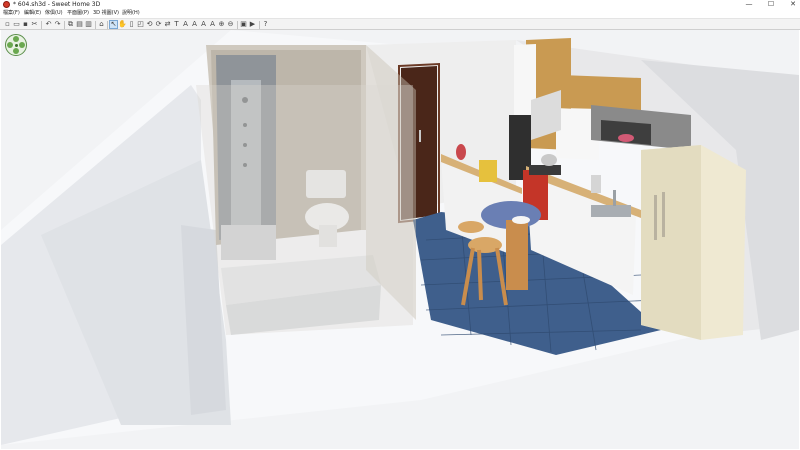 Image resolution: width=800 pixels, height=450 pixels. I want to click on fridge-handle-left, so click(655, 217).